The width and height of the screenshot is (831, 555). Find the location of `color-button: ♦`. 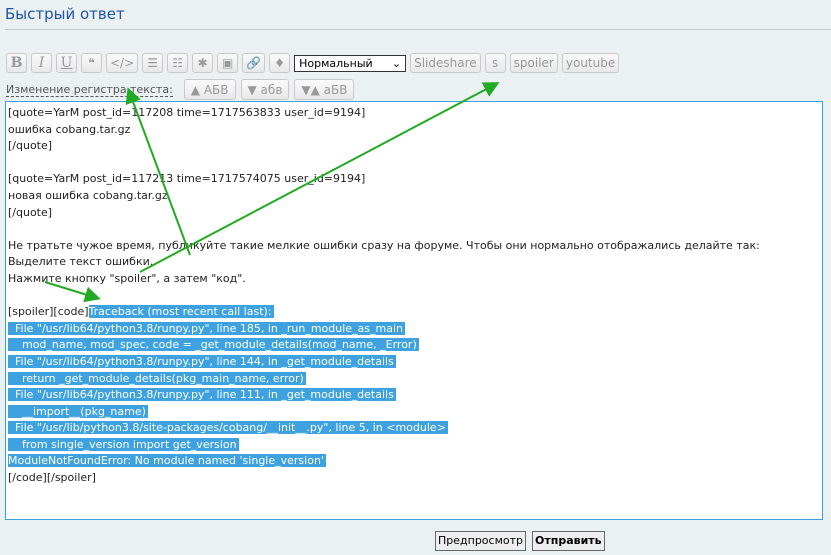

color-button: ♦ is located at coordinates (280, 63).